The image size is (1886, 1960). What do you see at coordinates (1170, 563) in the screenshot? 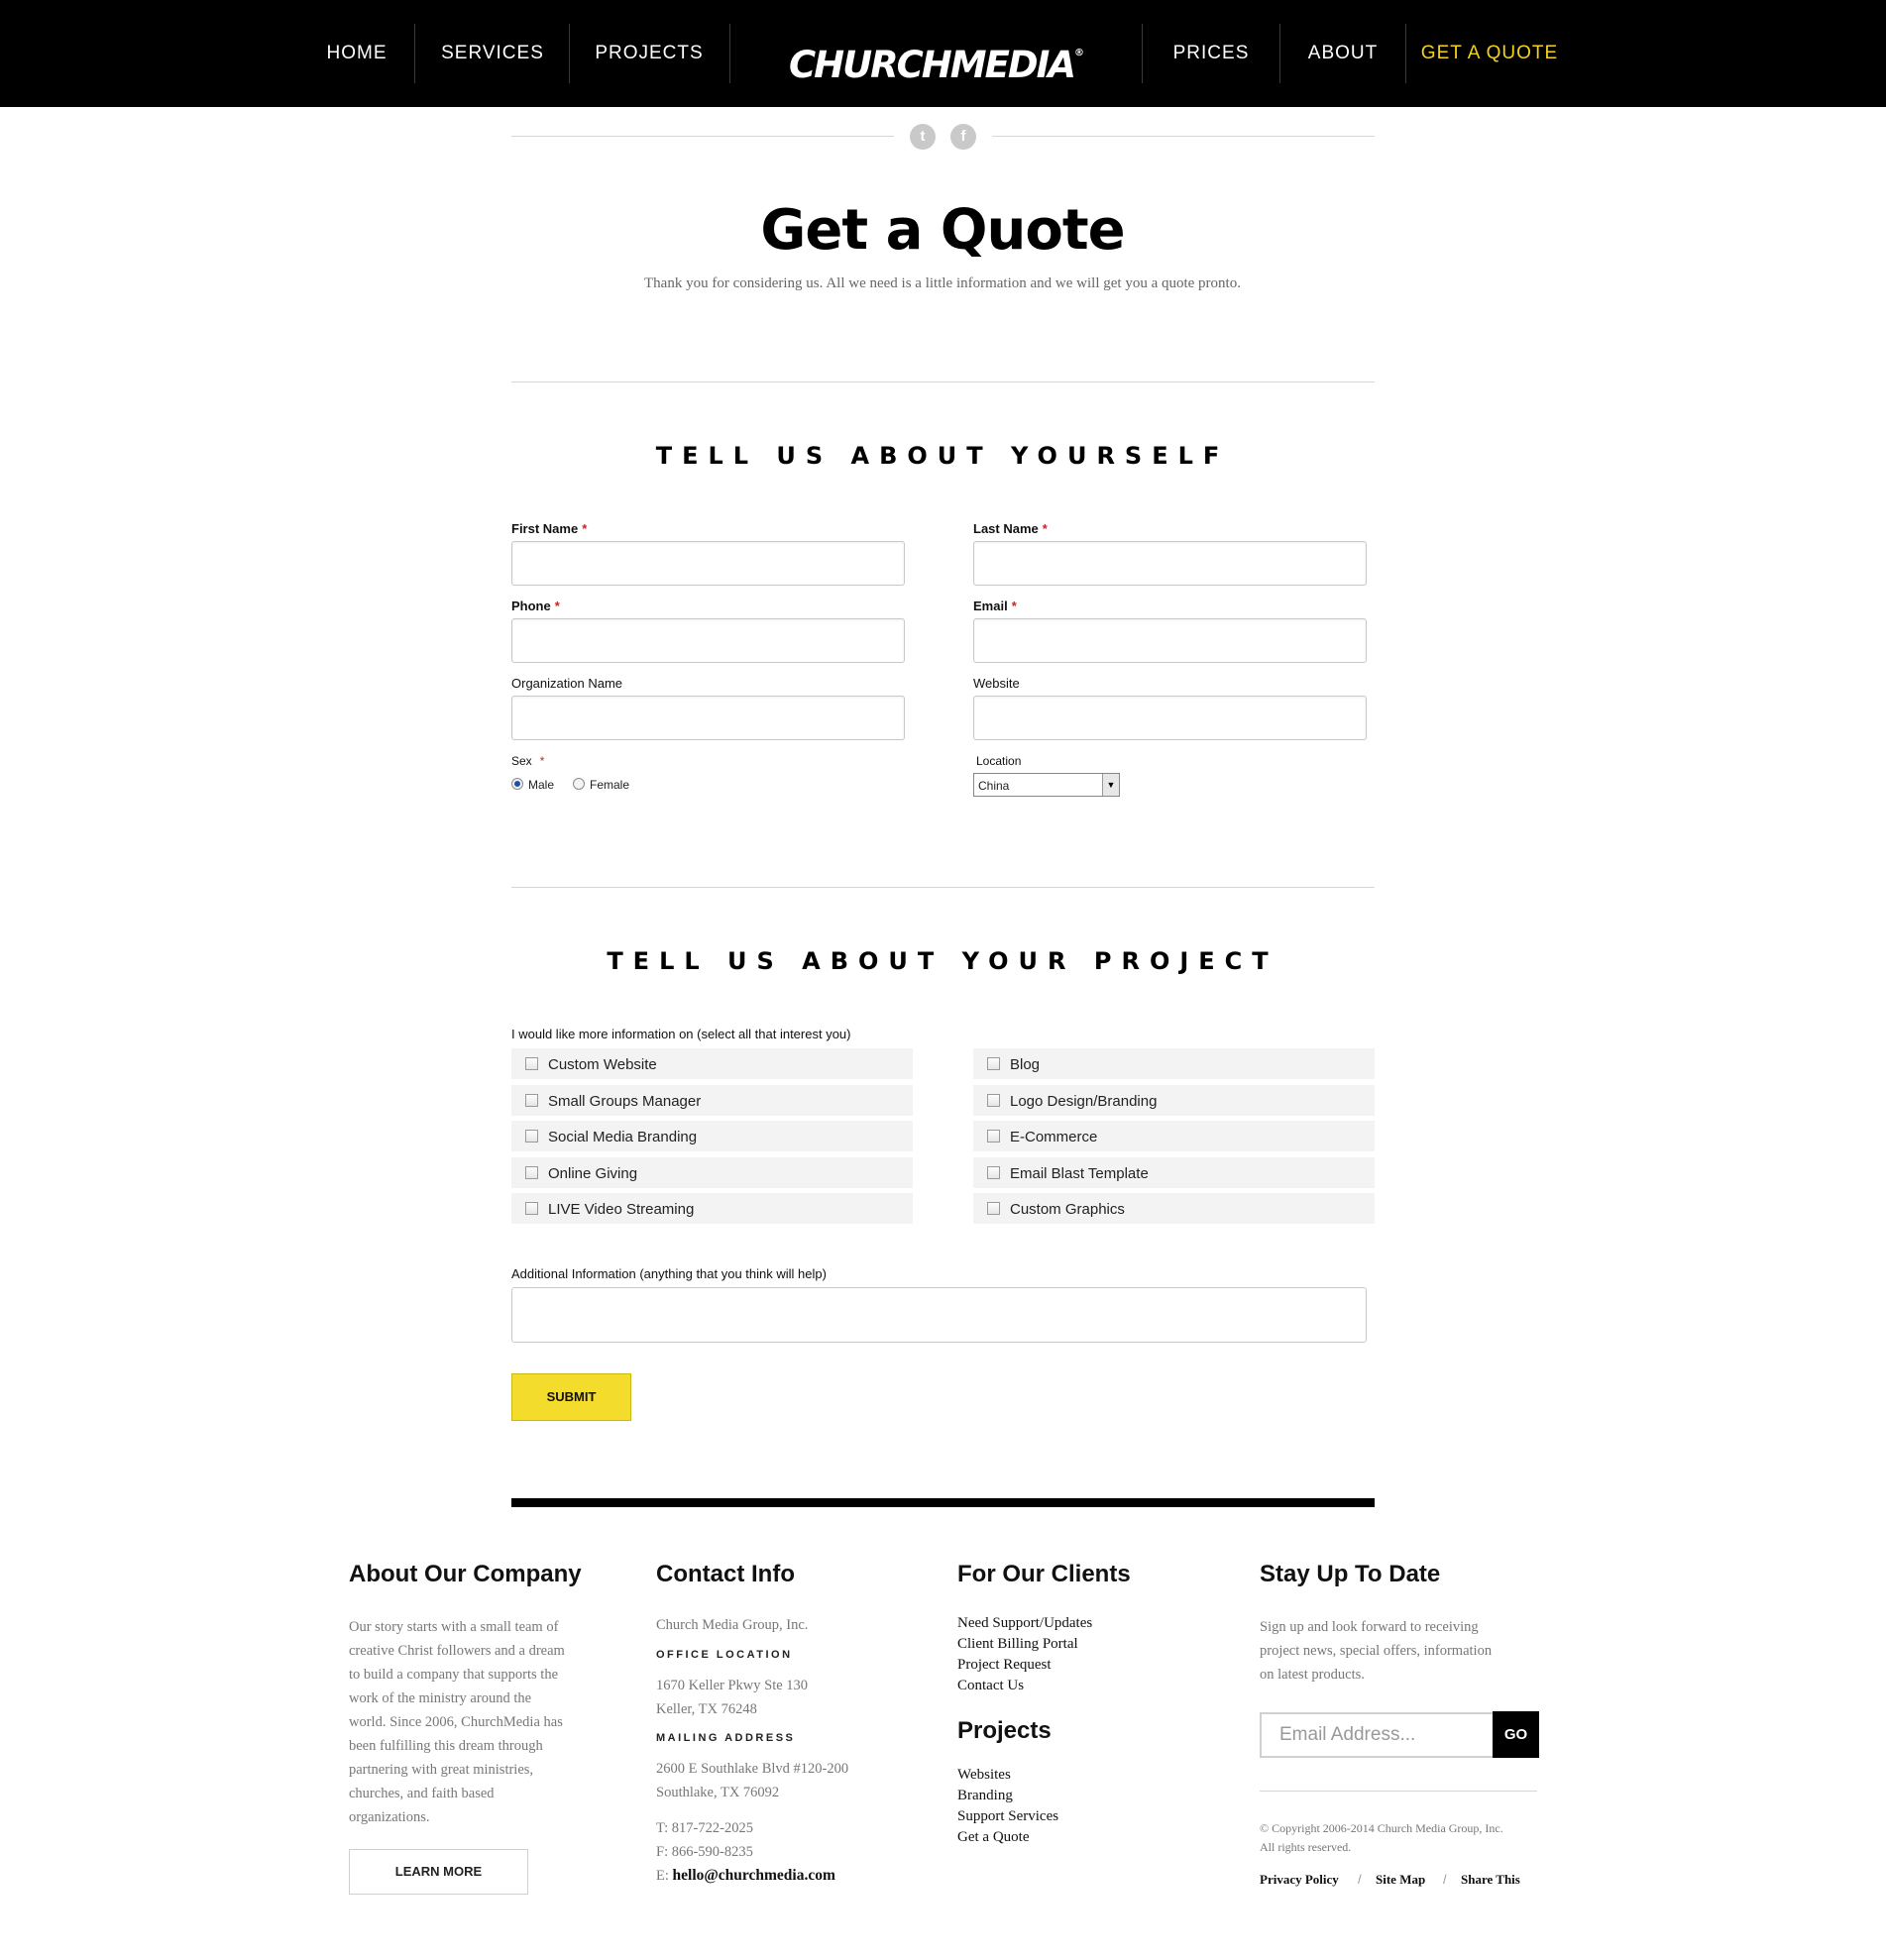
I see `last-name-field` at bounding box center [1170, 563].